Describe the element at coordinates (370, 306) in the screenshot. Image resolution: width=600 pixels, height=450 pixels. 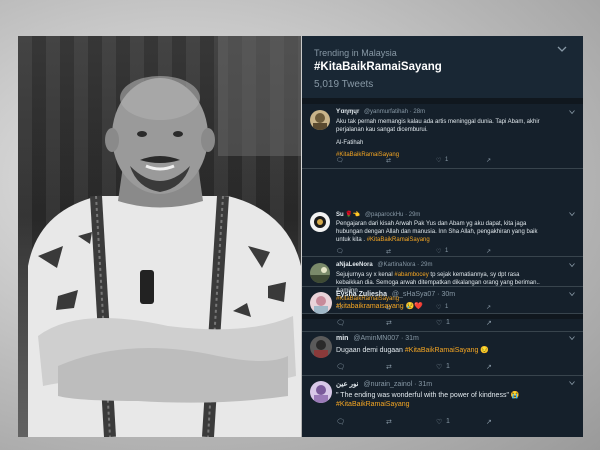
I see `tweet-hashtag: #kitabaikramaisayang` at that location.